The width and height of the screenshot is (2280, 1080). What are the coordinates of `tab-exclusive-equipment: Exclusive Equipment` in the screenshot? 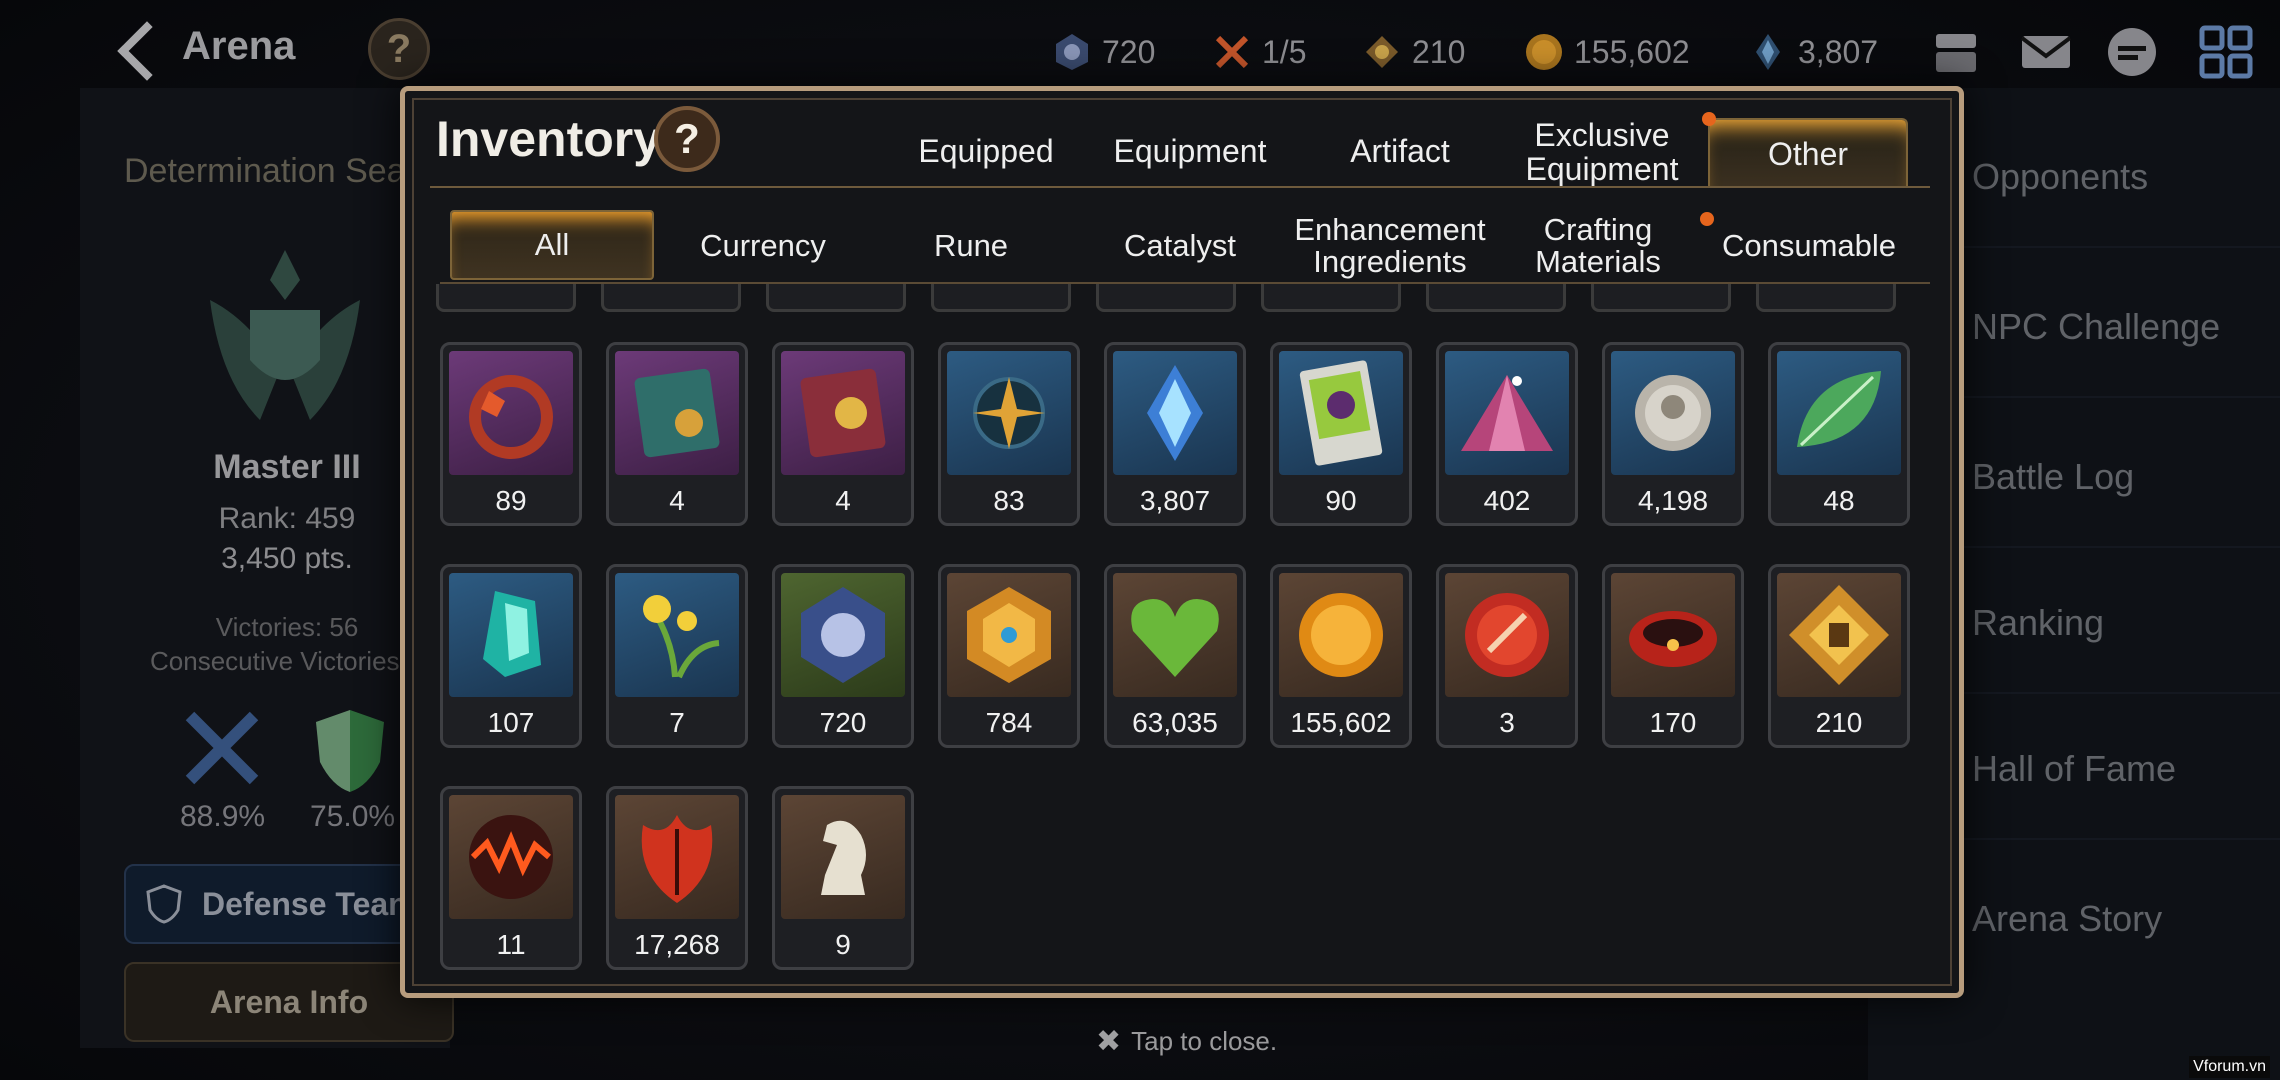 It's located at (1602, 152).